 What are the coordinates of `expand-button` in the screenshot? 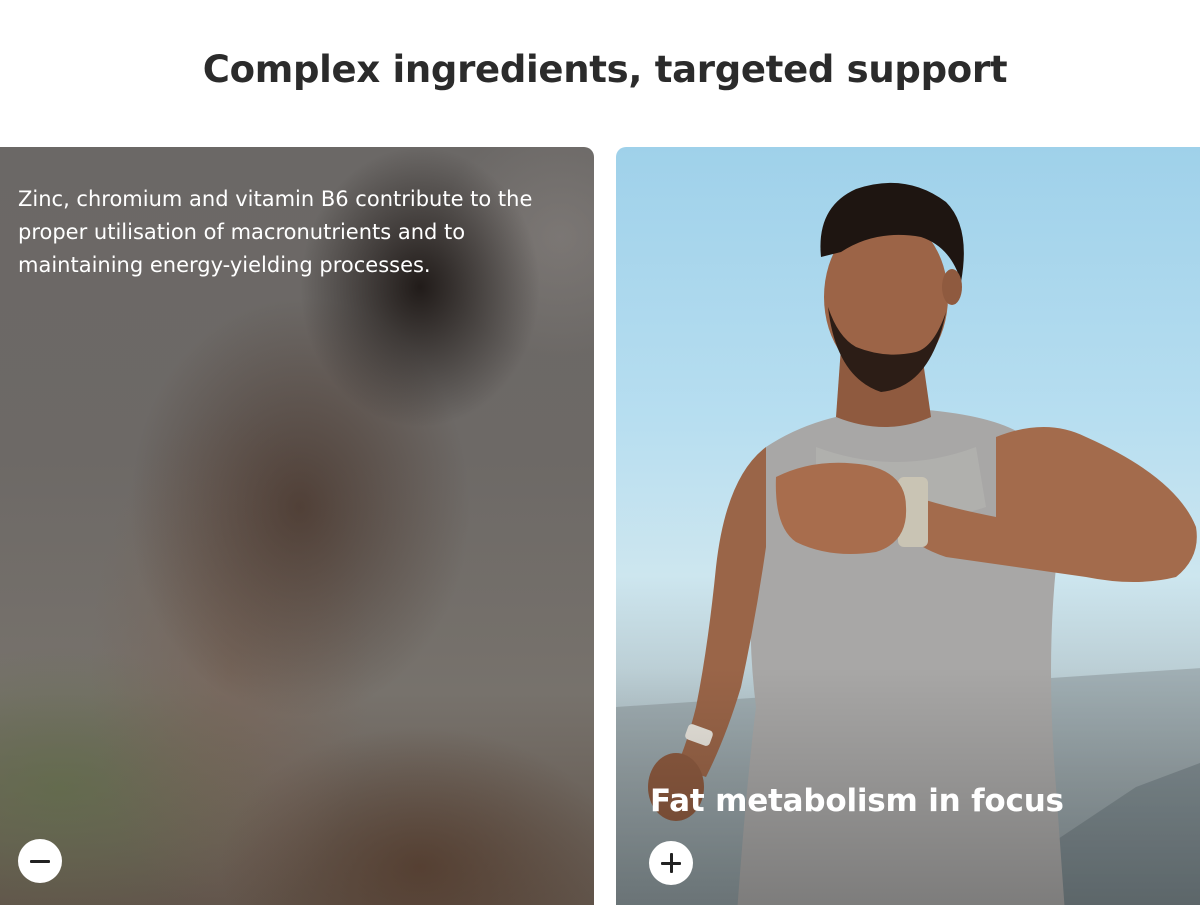 It's located at (671, 863).